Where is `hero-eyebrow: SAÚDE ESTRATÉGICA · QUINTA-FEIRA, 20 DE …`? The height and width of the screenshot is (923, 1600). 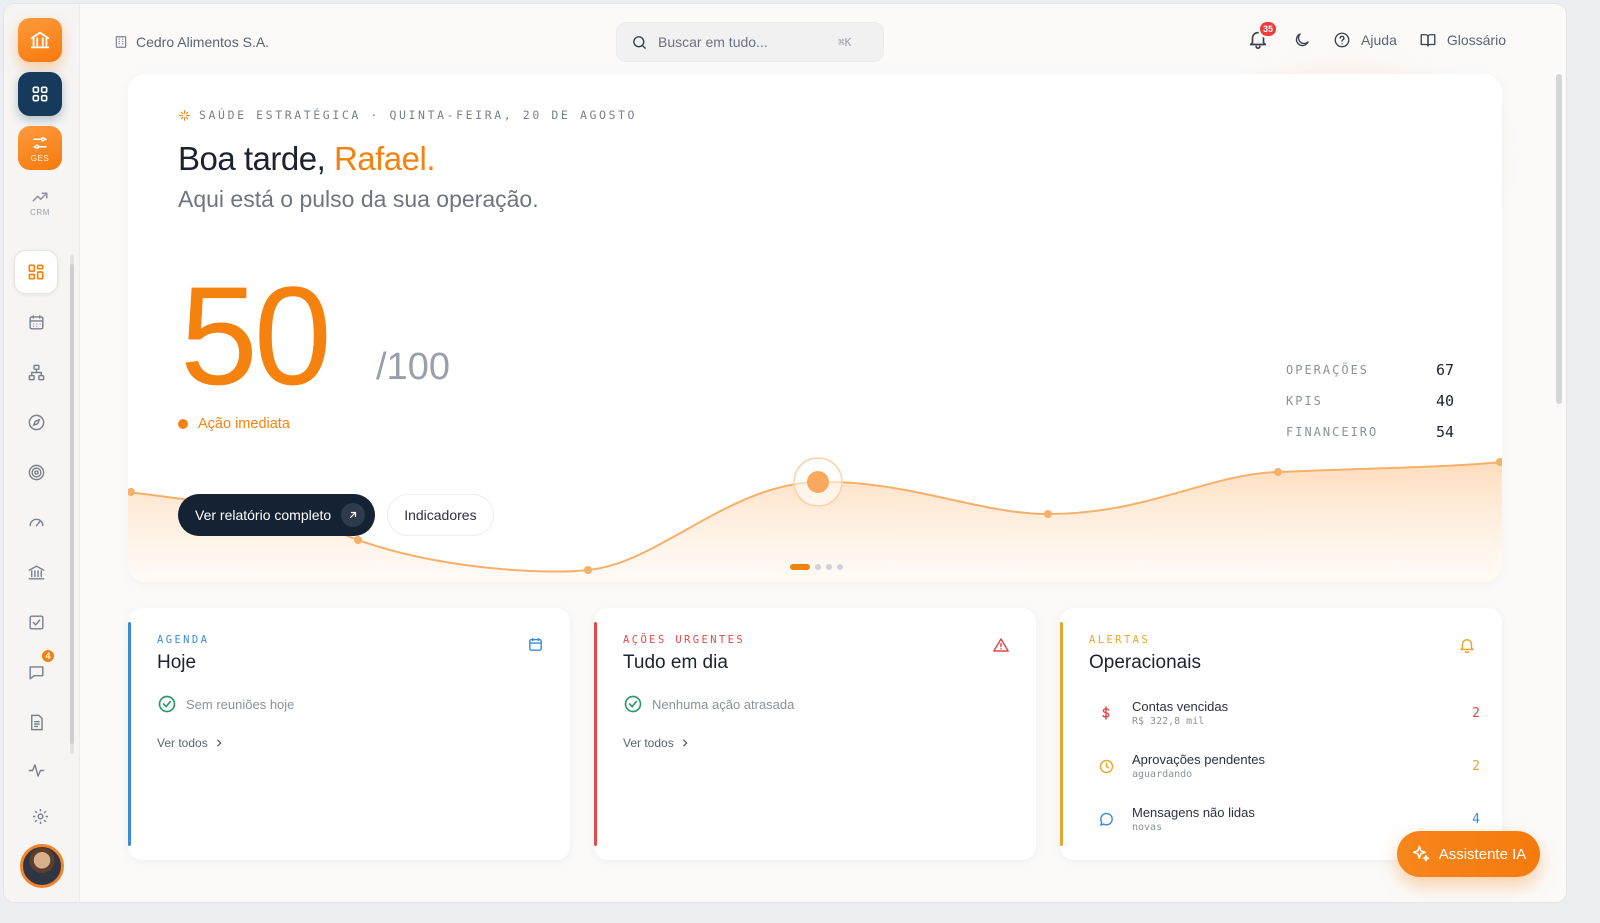 hero-eyebrow: SAÚDE ESTRATÉGICA · QUINTA-FEIRA, 20 DE … is located at coordinates (407, 115).